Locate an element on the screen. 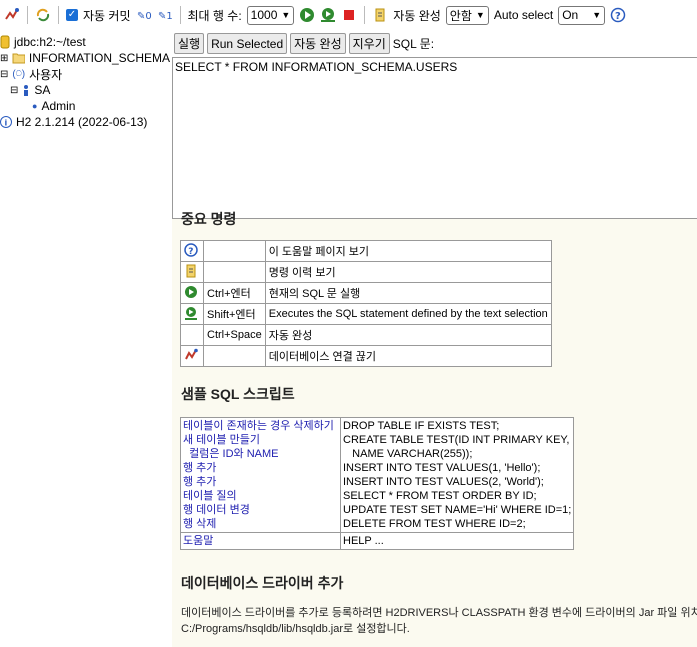 The width and height of the screenshot is (697, 647). sample-link: 테이블 질의 is located at coordinates (260, 496).